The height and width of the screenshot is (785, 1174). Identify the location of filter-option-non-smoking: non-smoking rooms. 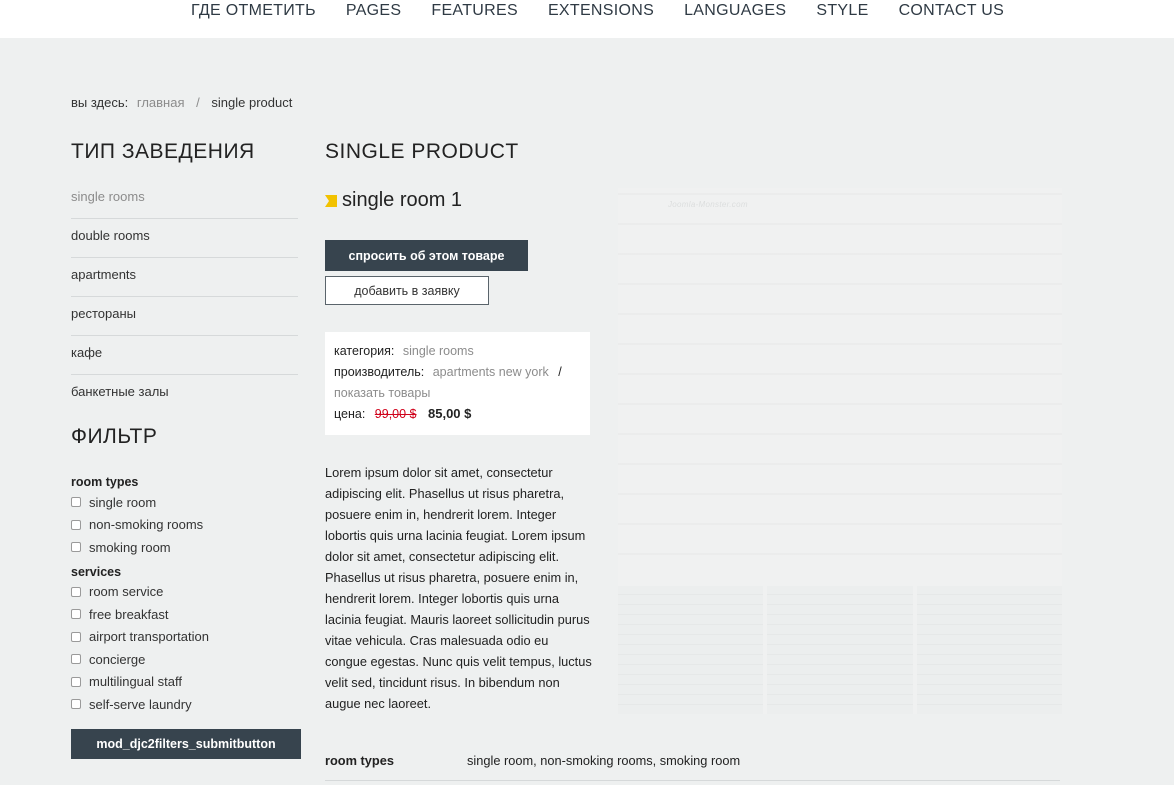
(186, 525).